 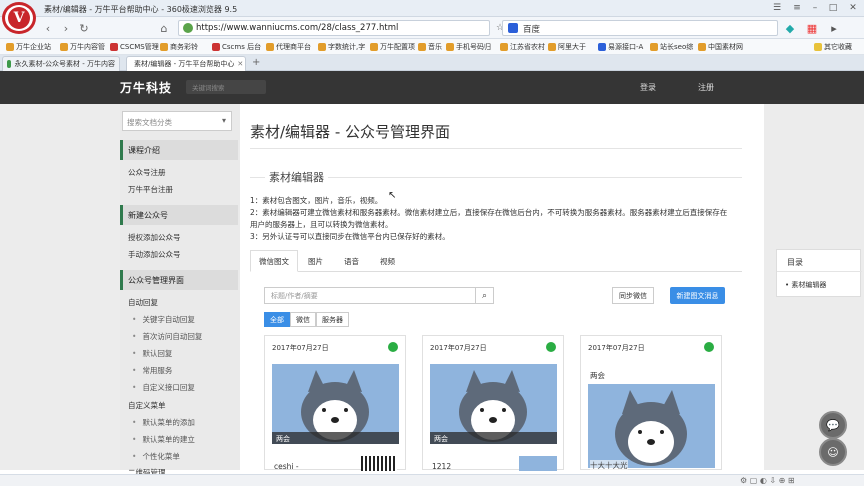 What do you see at coordinates (677, 47) in the screenshot?
I see `bookmark-label: 站长seo综` at bounding box center [677, 47].